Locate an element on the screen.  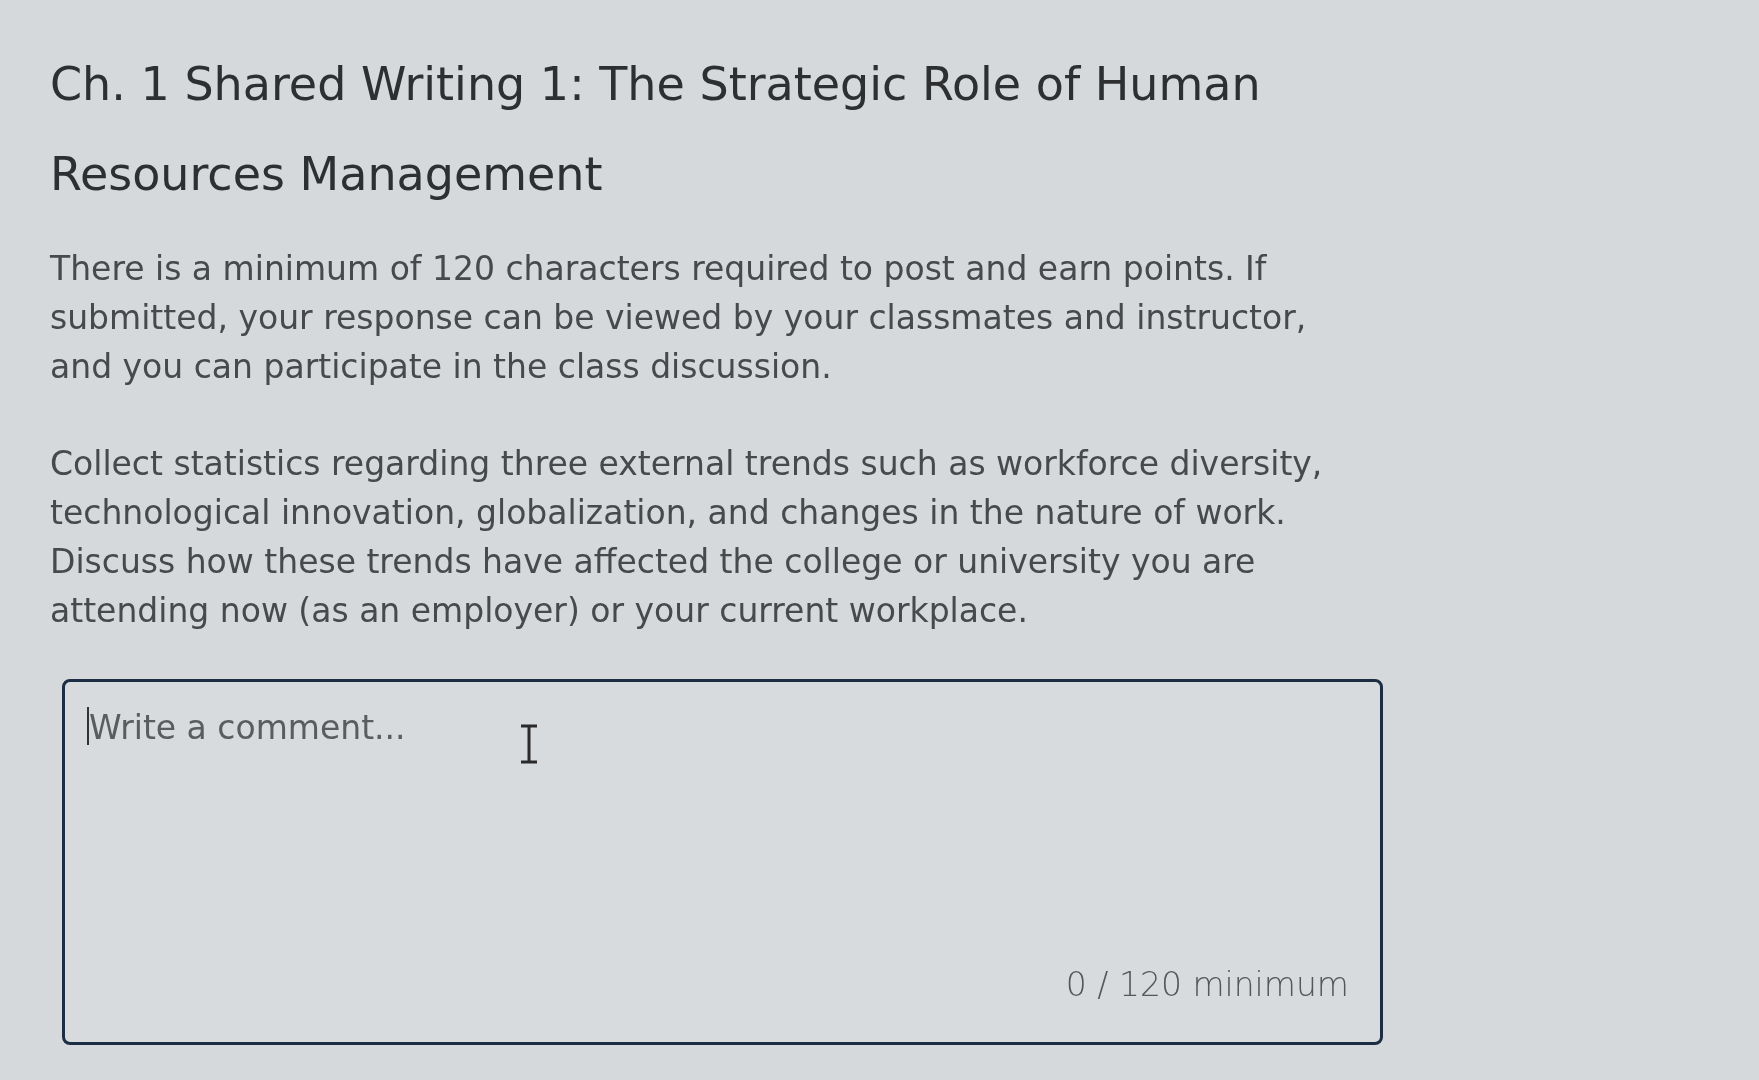
page-title: Ch. 1 Shared Writing 1: The Strategic Role of Human Resources Management is located at coordinates (656, 129).